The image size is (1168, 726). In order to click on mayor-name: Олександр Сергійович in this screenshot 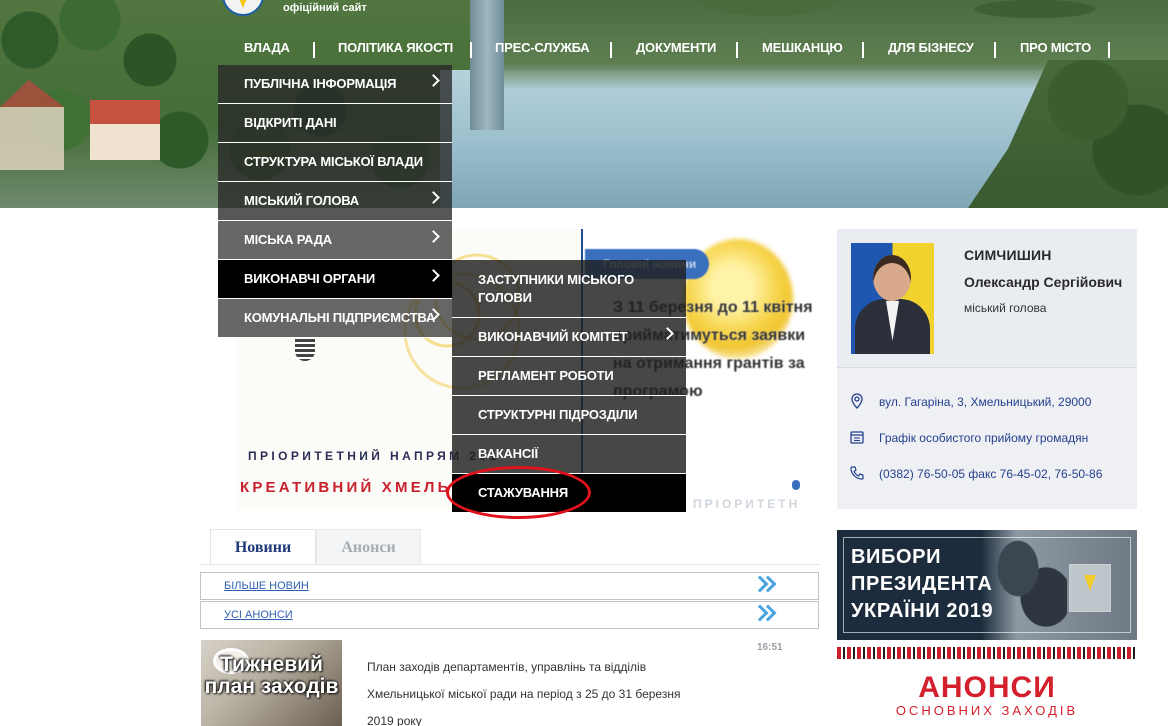, I will do `click(1043, 282)`.